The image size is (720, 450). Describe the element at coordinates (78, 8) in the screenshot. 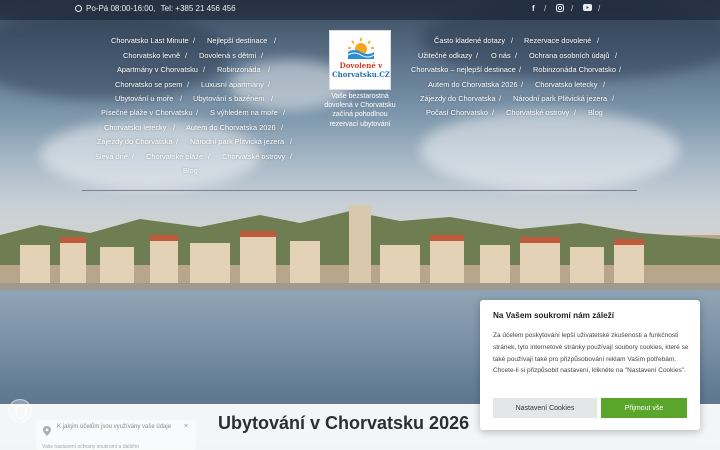

I see `clock-icon` at that location.